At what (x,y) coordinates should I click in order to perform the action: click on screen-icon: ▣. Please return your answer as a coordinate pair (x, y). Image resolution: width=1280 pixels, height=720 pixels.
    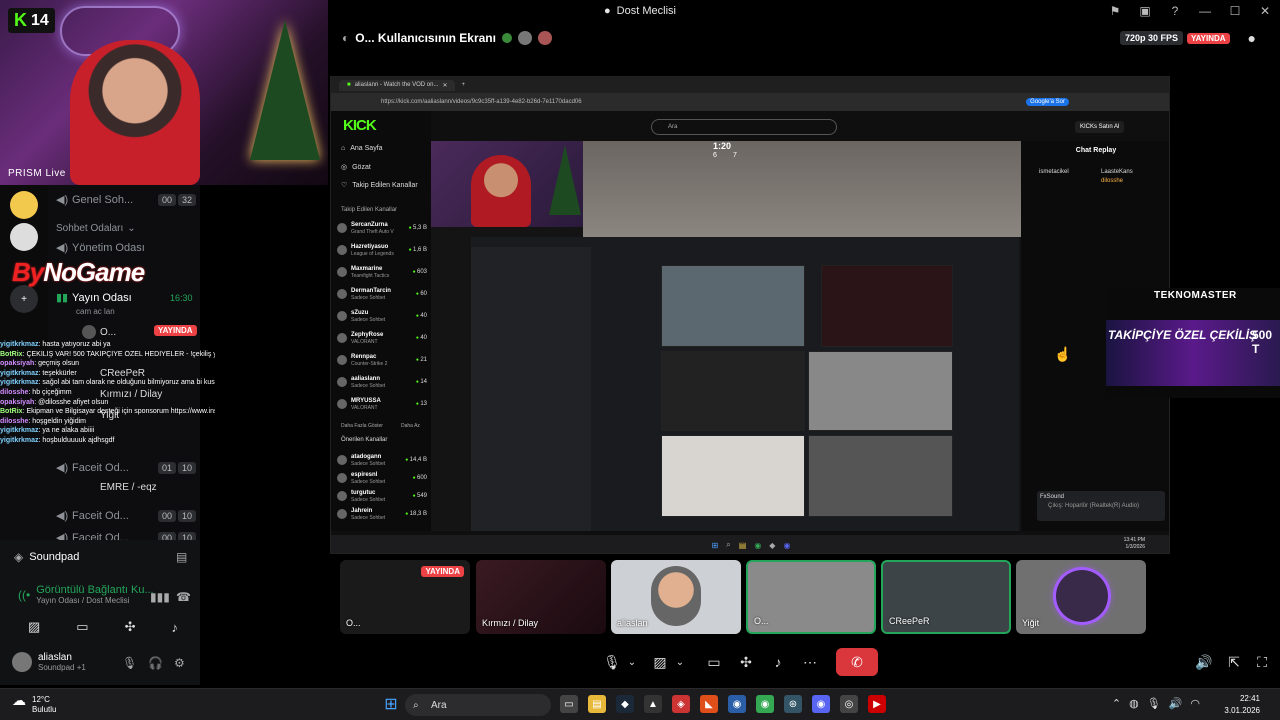
    Looking at the image, I should click on (1145, 11).